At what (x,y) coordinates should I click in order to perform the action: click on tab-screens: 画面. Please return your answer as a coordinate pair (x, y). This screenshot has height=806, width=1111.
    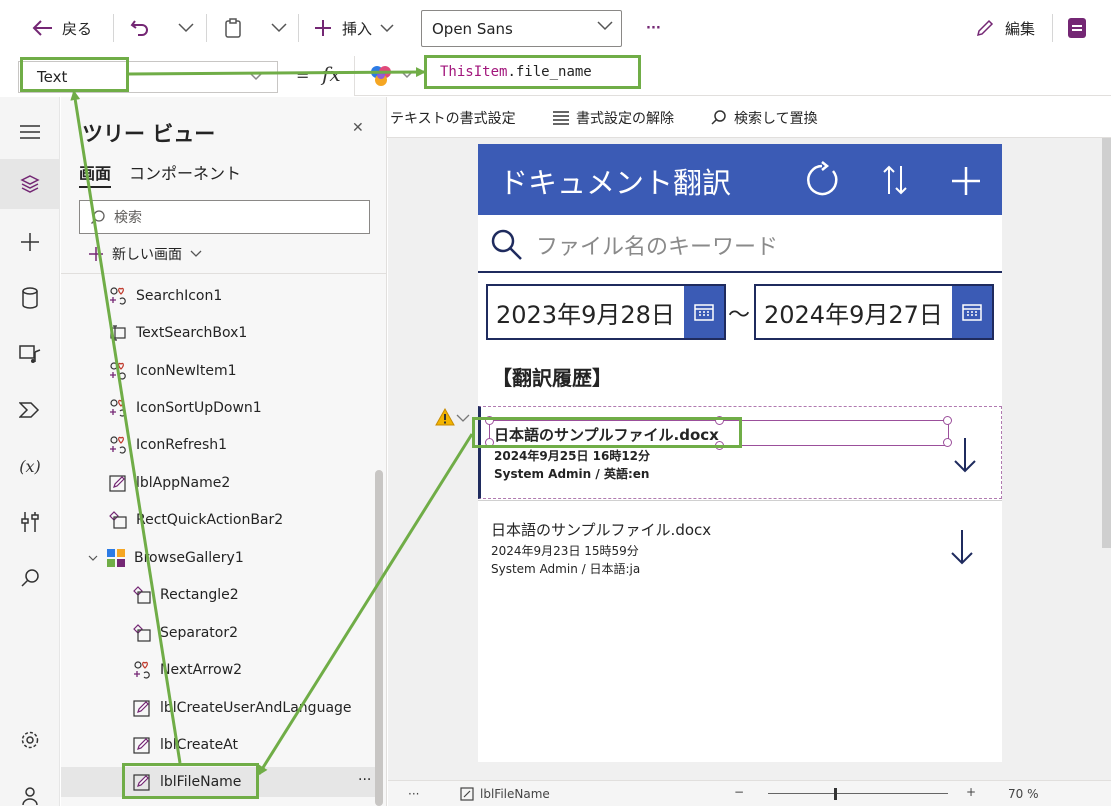
    Looking at the image, I should click on (95, 174).